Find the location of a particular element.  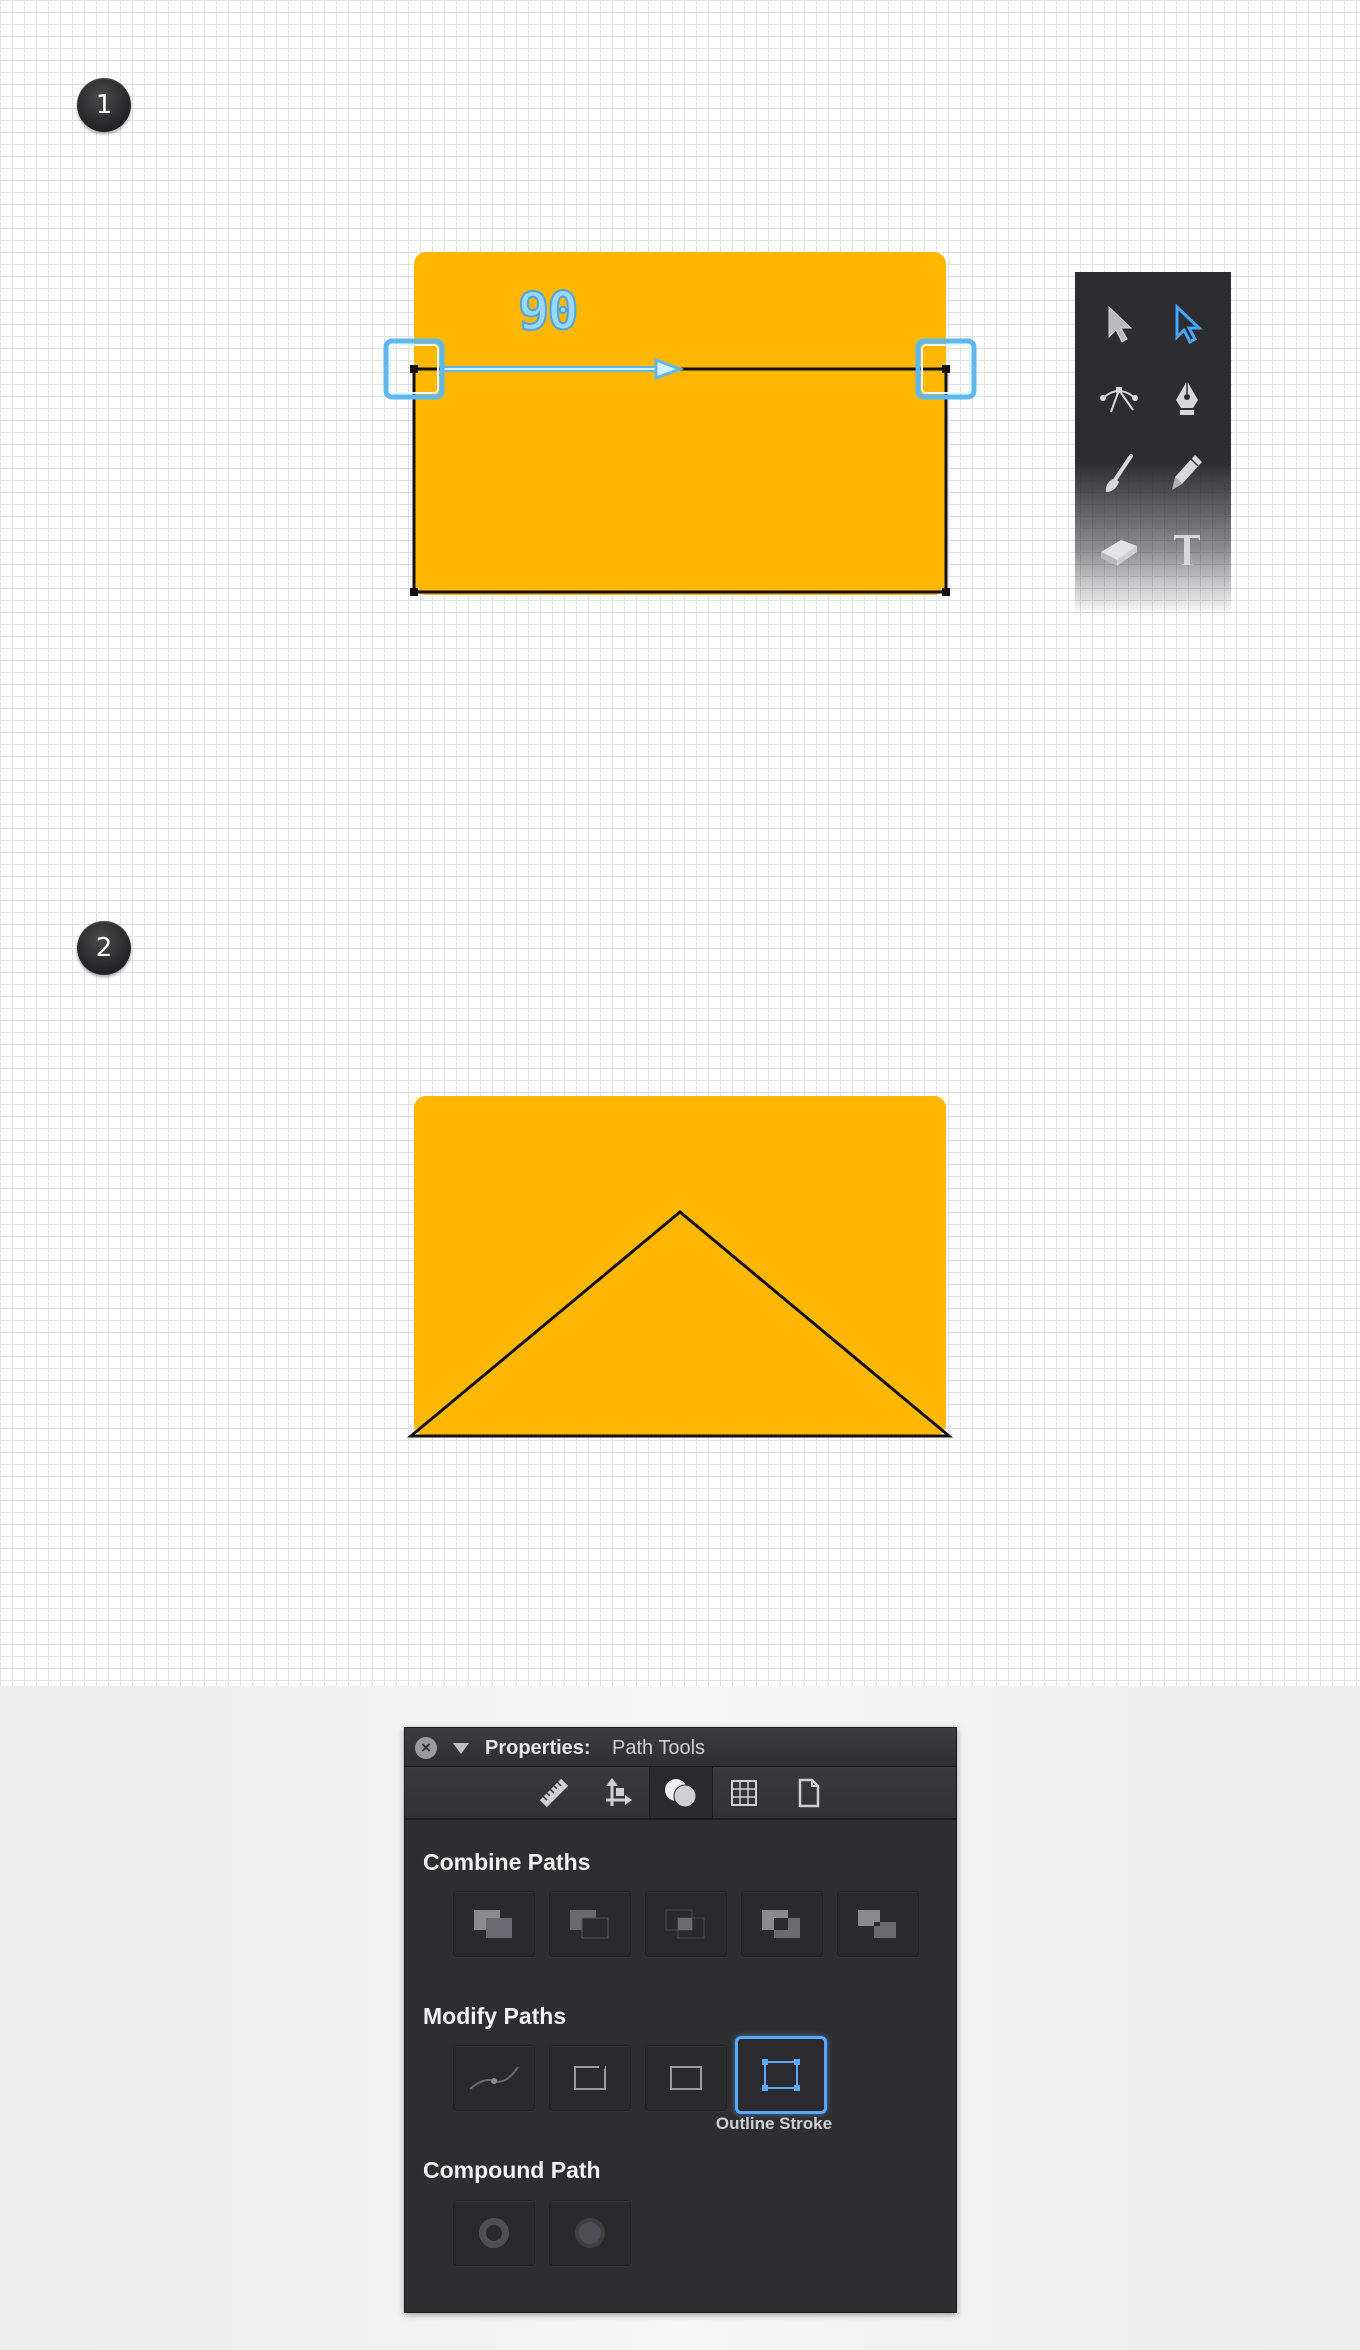

panel-tabs is located at coordinates (680, 1793).